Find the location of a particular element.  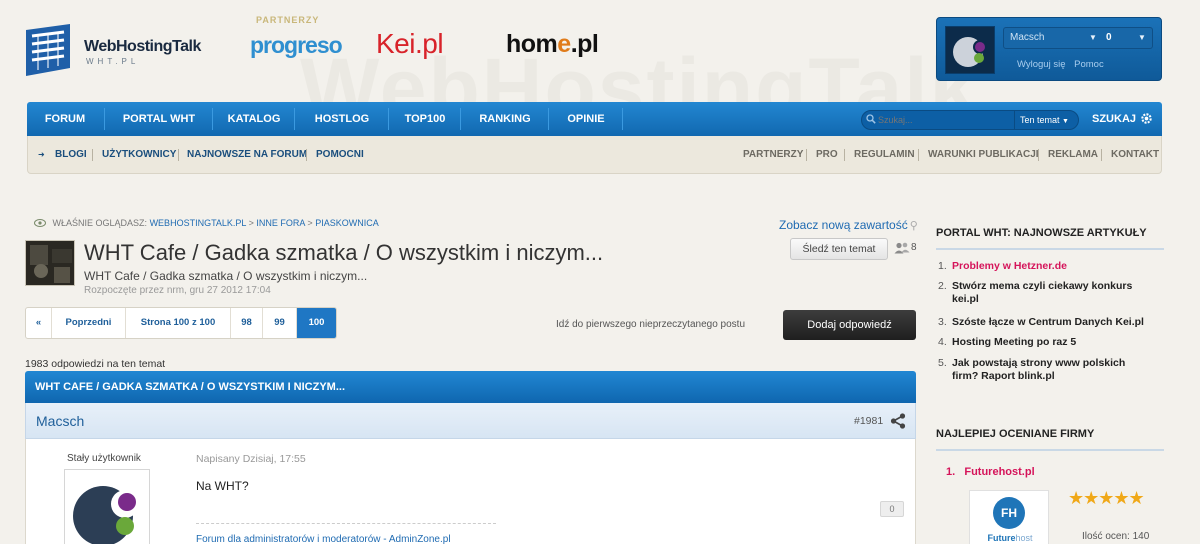

article-title: Hosting Meeting po raz 5 is located at coordinates (1052, 342).